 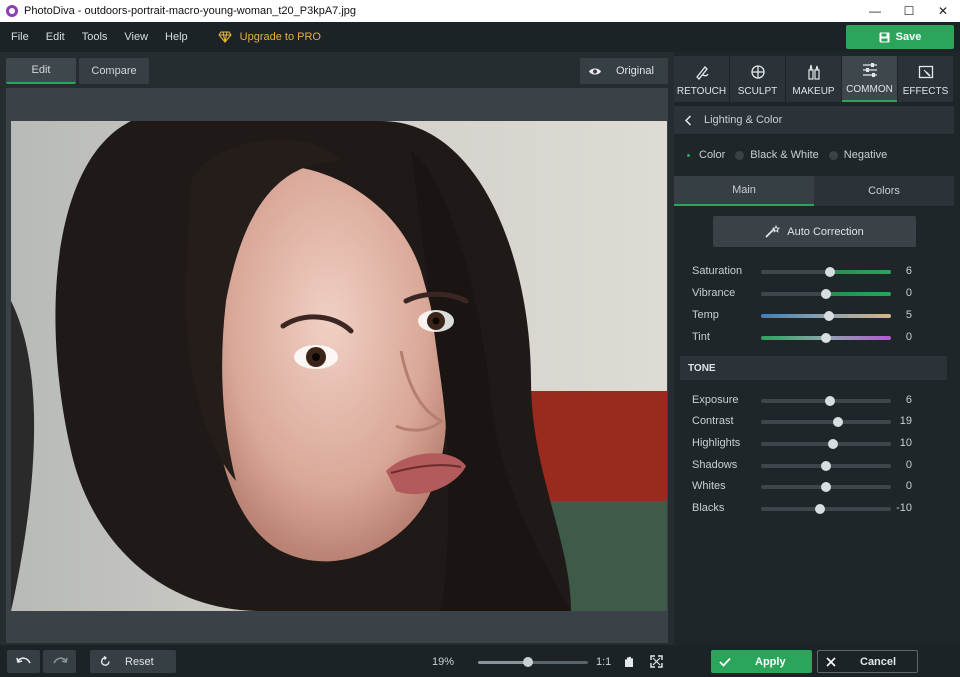 What do you see at coordinates (95, 37) in the screenshot?
I see `menu-tools: Tools` at bounding box center [95, 37].